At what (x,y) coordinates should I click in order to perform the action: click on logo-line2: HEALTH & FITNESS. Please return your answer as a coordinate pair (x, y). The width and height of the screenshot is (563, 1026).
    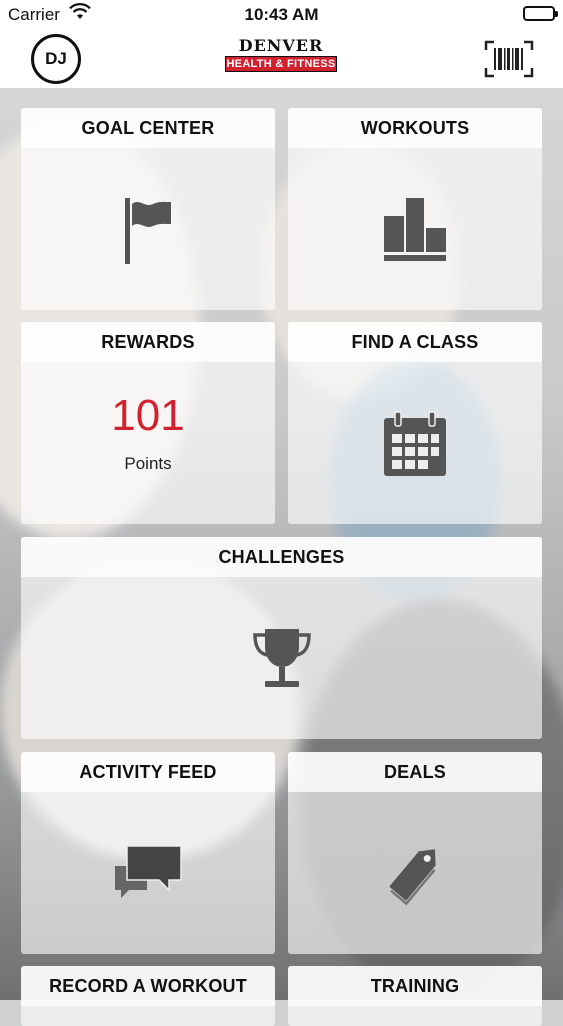
    Looking at the image, I should click on (281, 64).